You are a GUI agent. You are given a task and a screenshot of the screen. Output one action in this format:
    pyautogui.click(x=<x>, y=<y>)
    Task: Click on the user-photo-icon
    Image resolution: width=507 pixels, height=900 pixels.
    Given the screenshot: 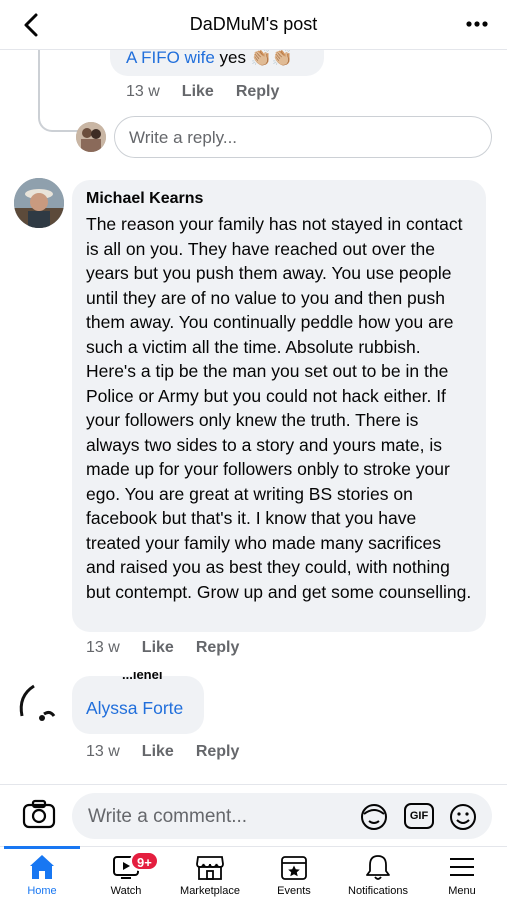 What is the action you would take?
    pyautogui.click(x=91, y=137)
    